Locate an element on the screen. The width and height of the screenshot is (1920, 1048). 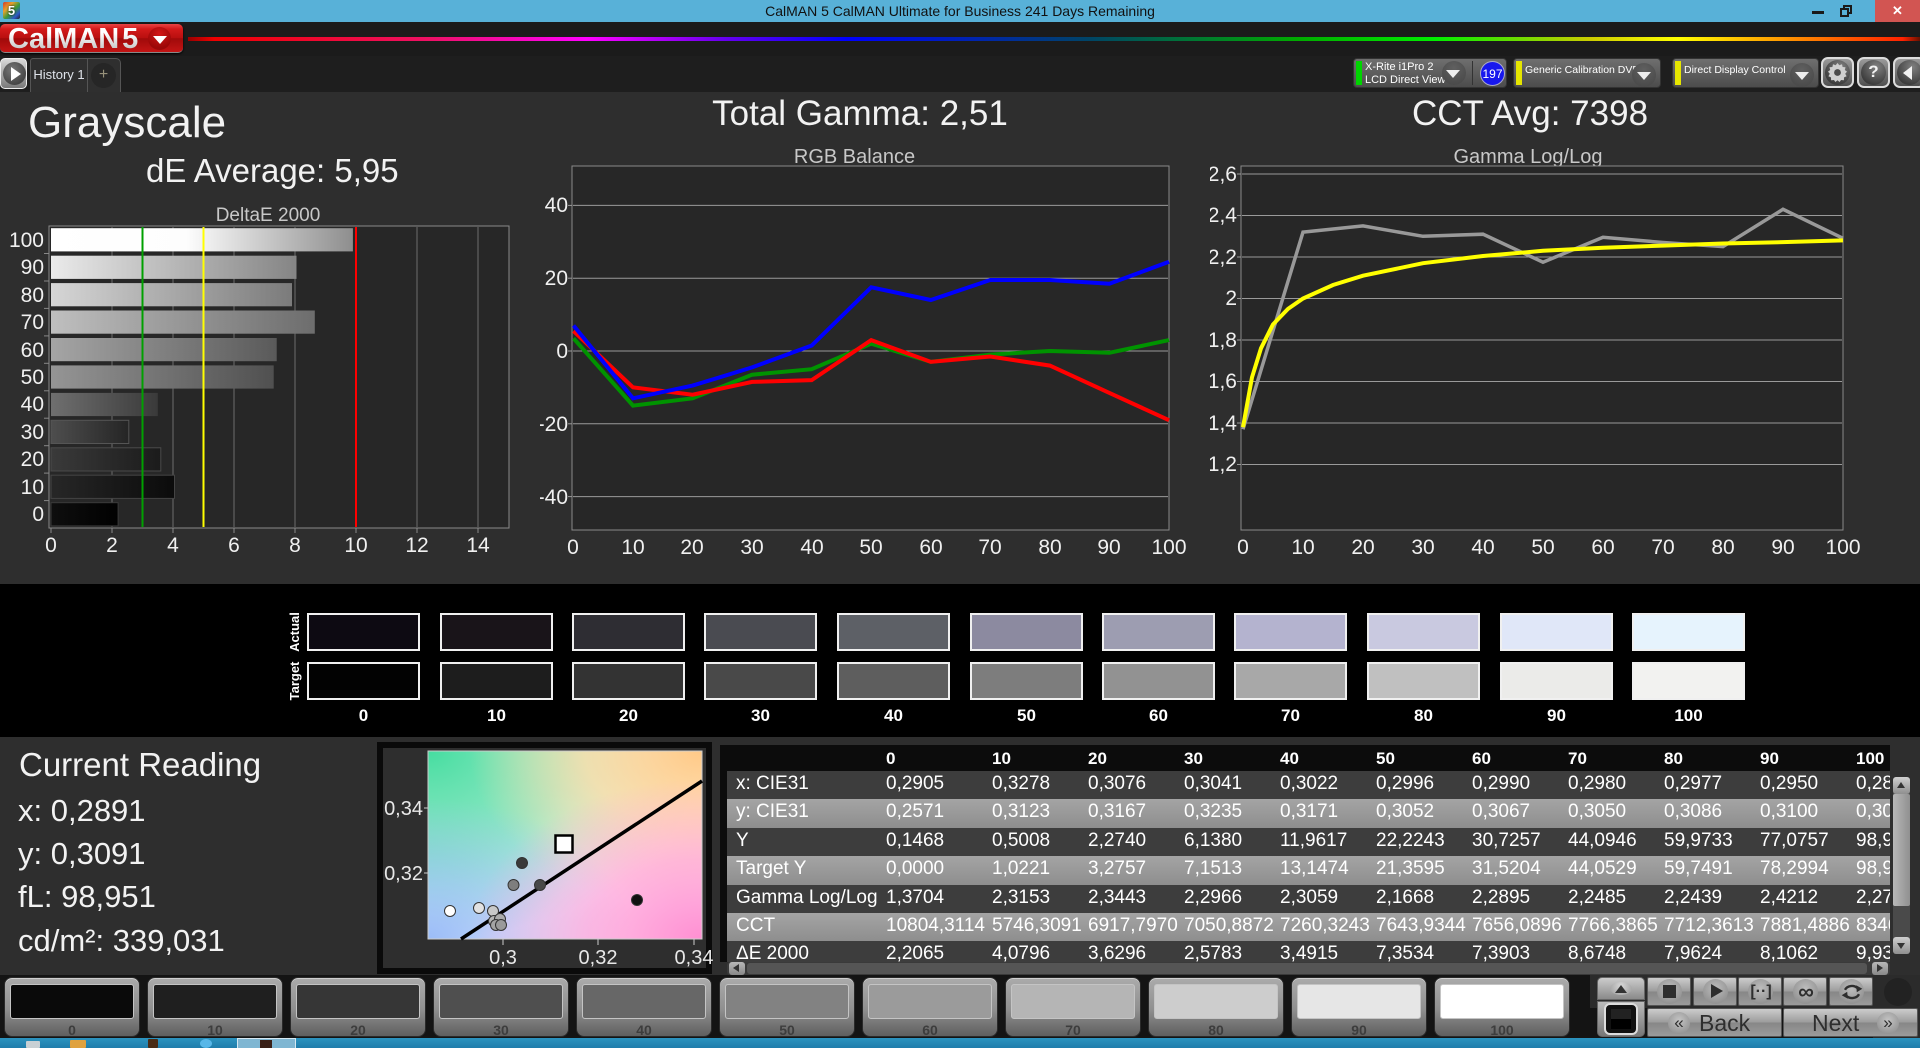
svg-text: 12 is located at coordinates (416, 545).